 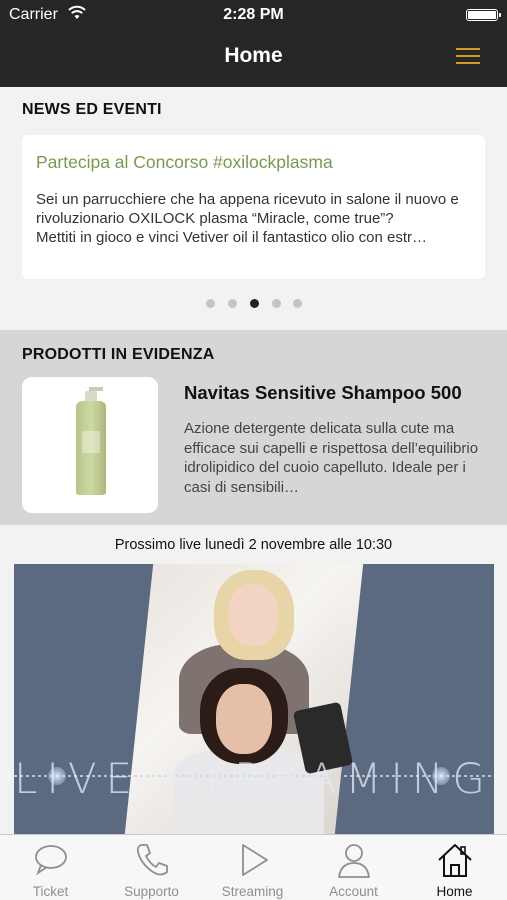 I want to click on tab-label: Home, so click(x=454, y=891).